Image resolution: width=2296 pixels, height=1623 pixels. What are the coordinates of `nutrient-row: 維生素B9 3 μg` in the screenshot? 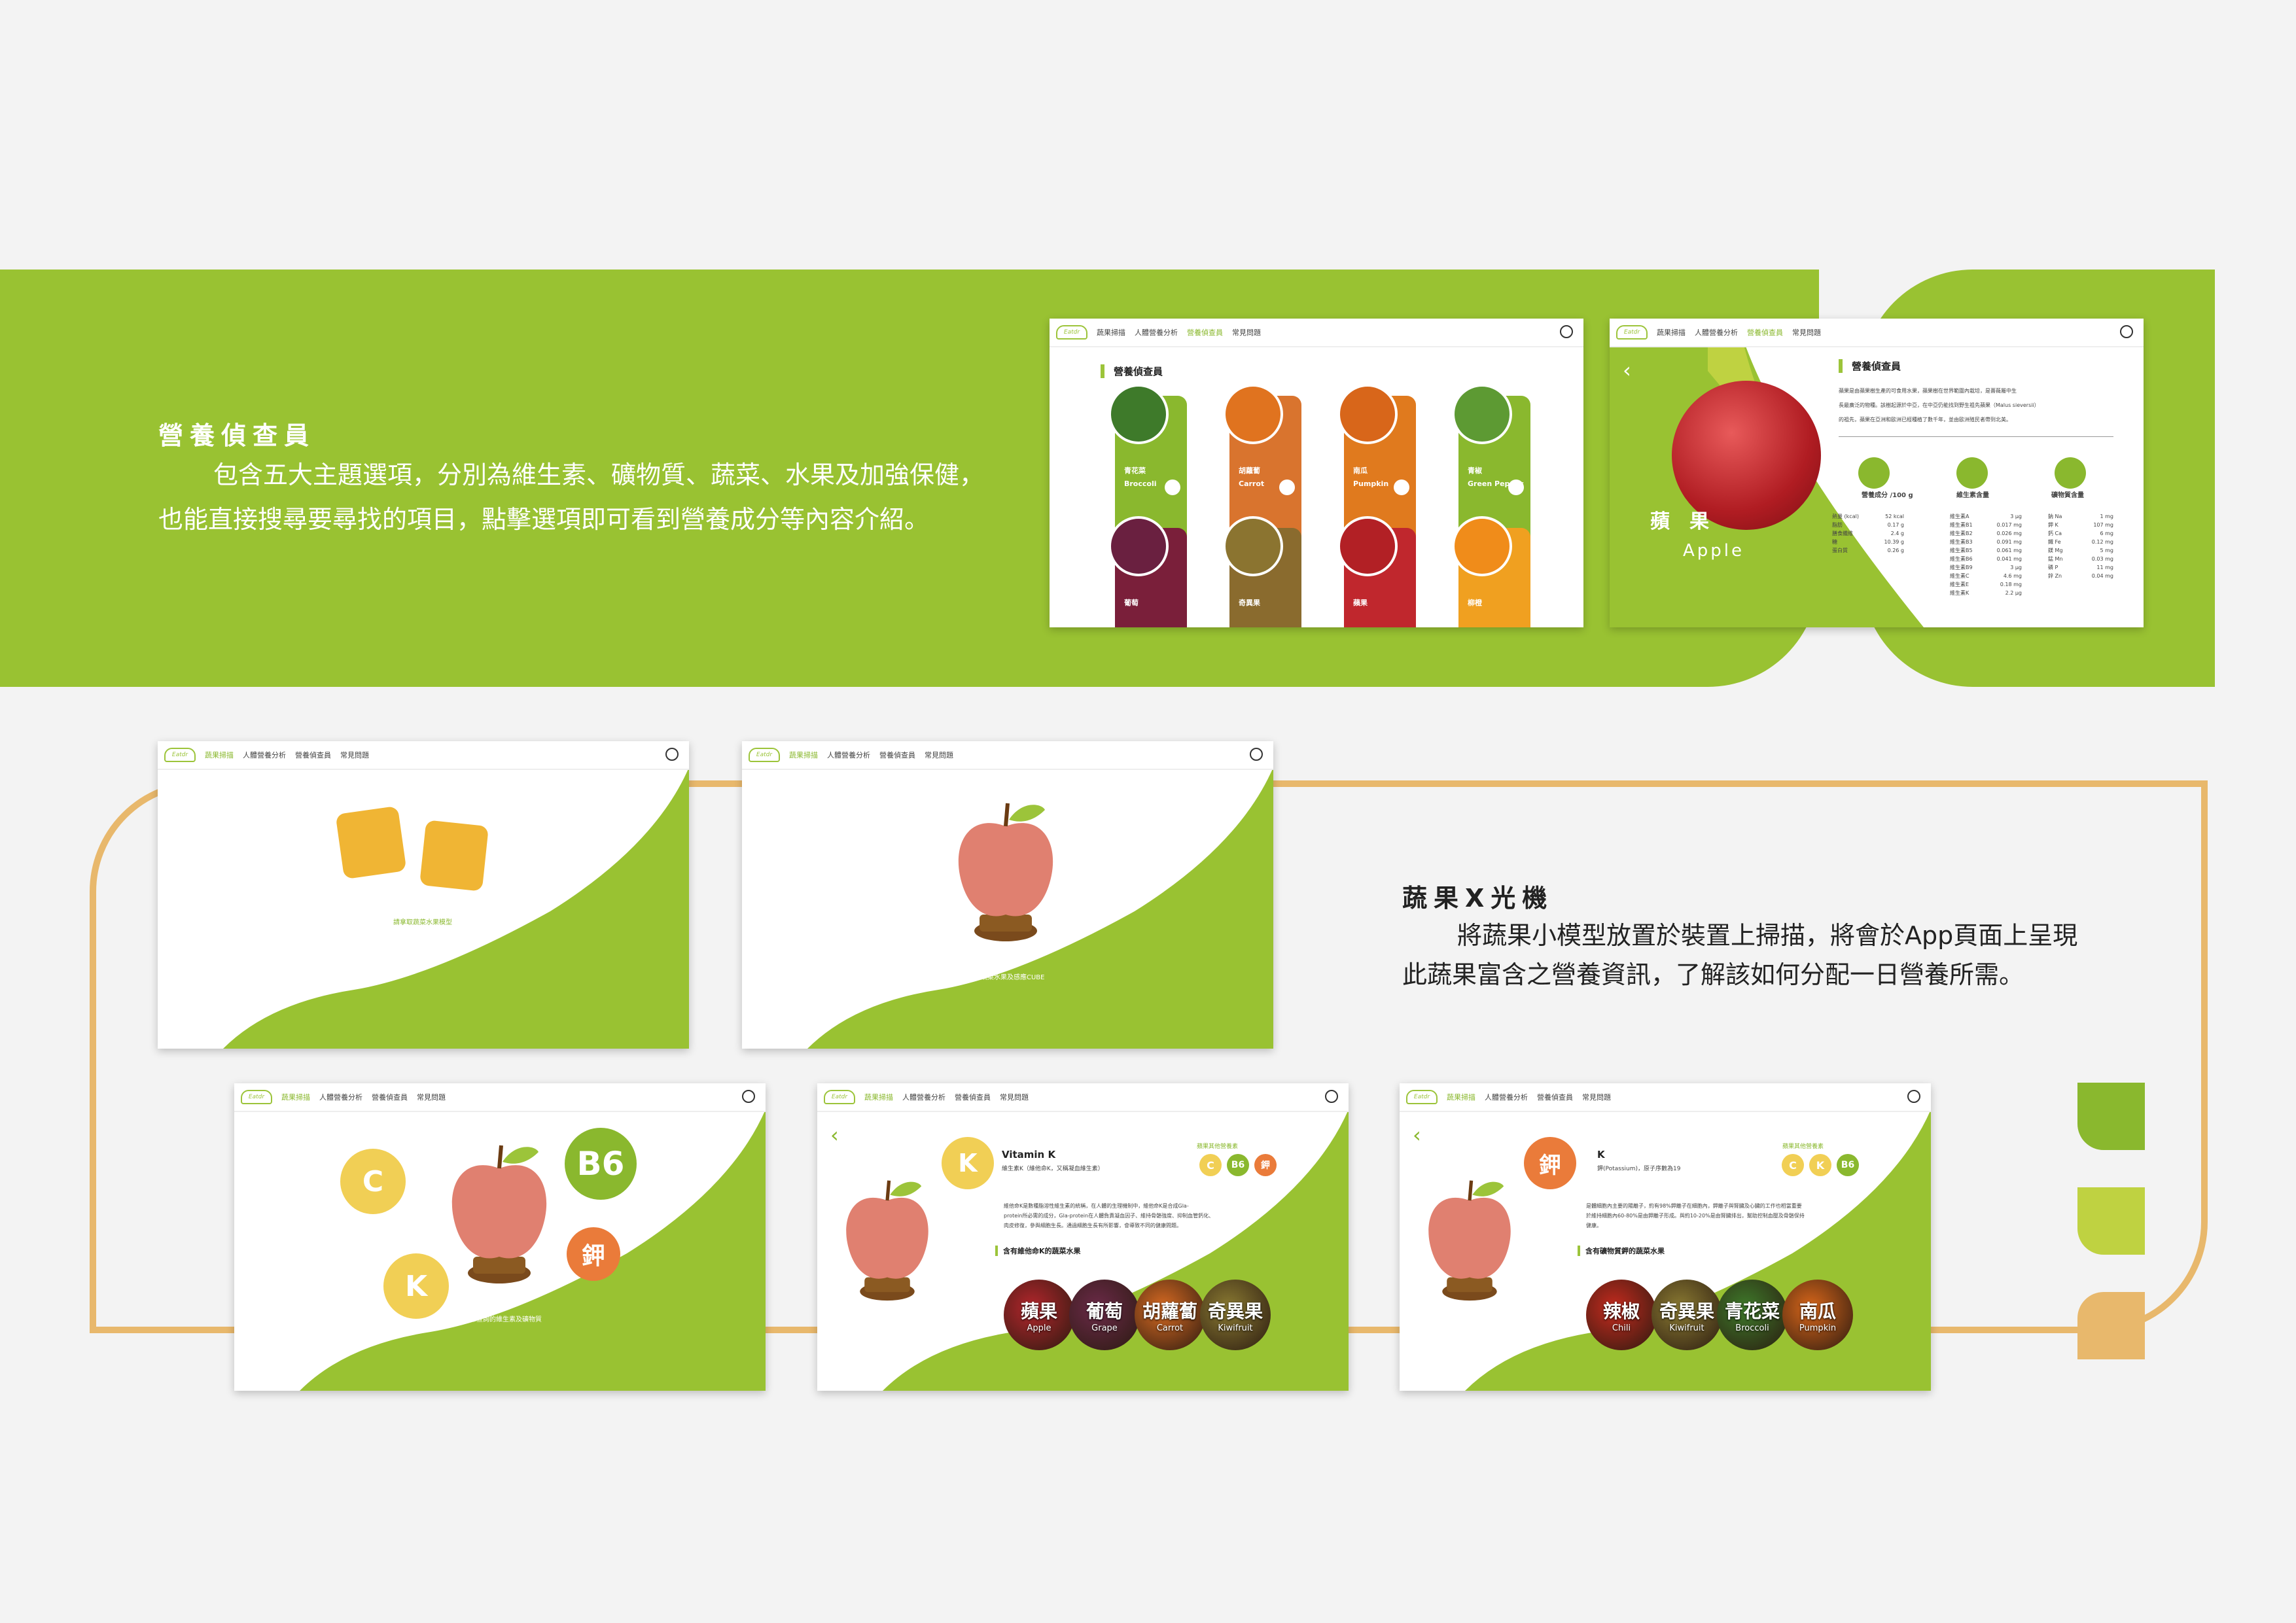 It's located at (1986, 568).